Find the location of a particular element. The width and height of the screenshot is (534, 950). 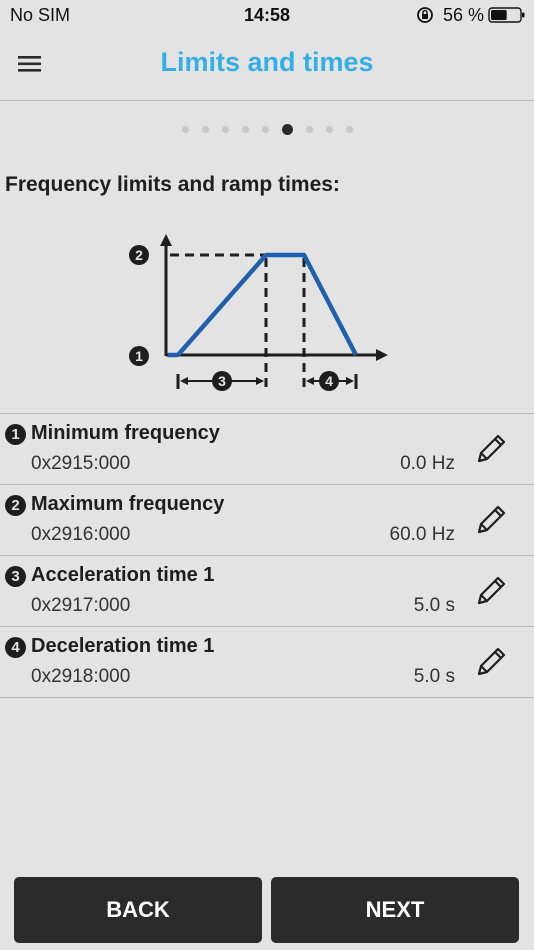

svg-text: 4 is located at coordinates (329, 381).